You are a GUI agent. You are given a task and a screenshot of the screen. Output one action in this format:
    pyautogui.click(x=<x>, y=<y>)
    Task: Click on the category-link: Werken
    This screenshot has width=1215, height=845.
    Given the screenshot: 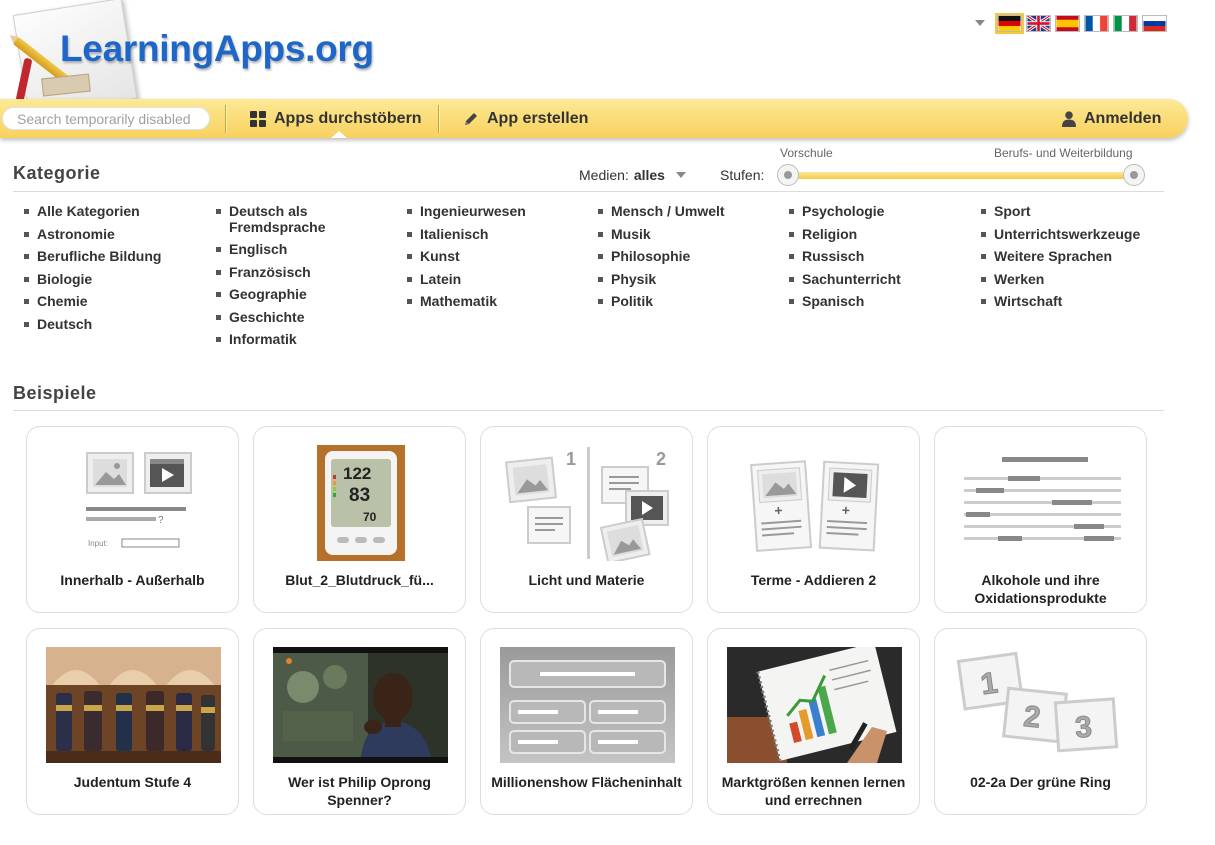 What is the action you would take?
    pyautogui.click(x=1060, y=279)
    